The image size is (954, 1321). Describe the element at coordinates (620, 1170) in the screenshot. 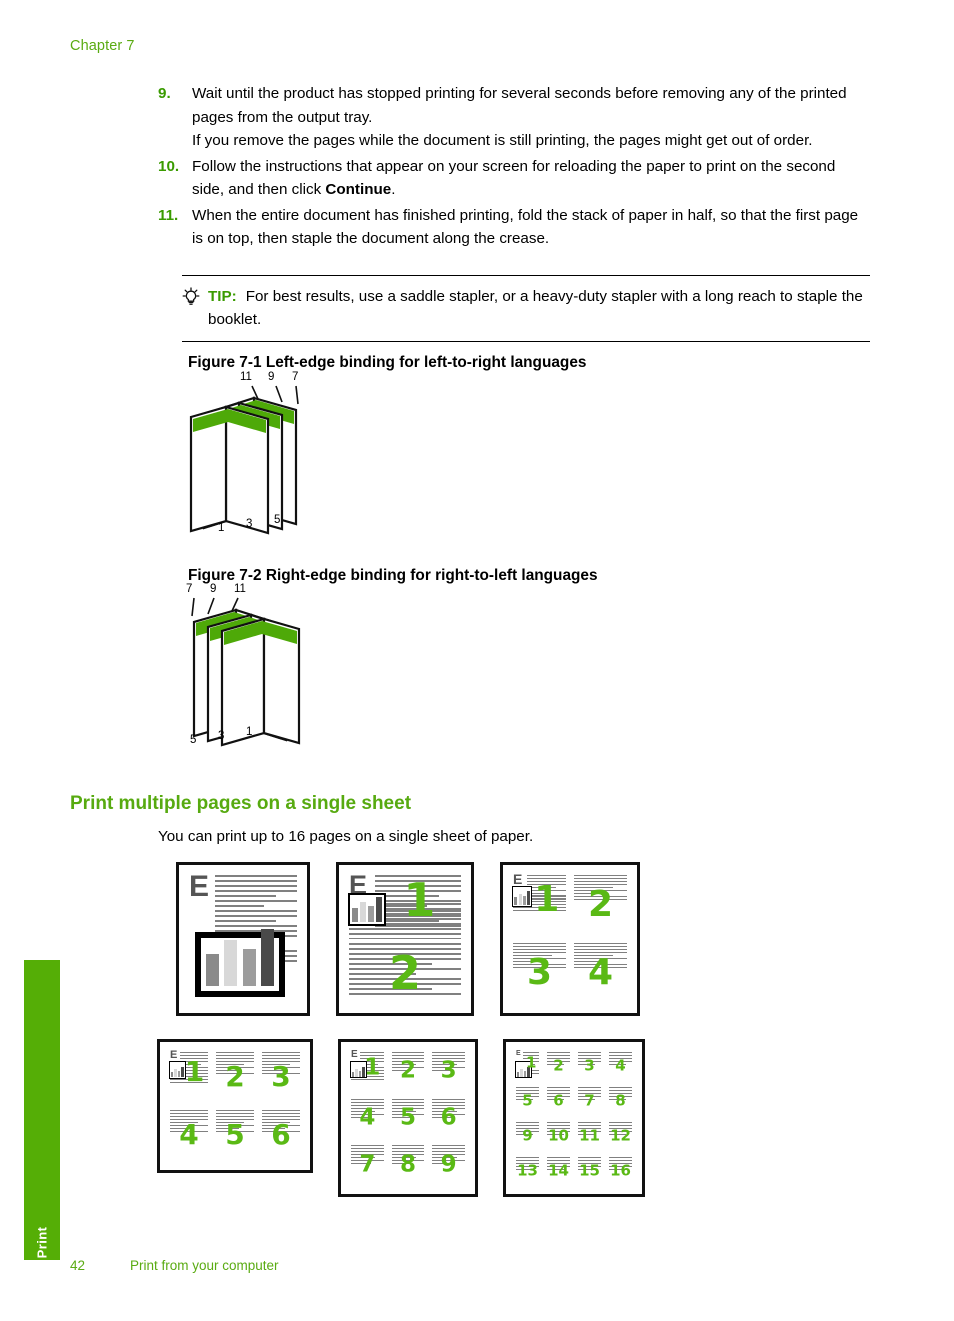

I see `nup-page-number: 16` at that location.